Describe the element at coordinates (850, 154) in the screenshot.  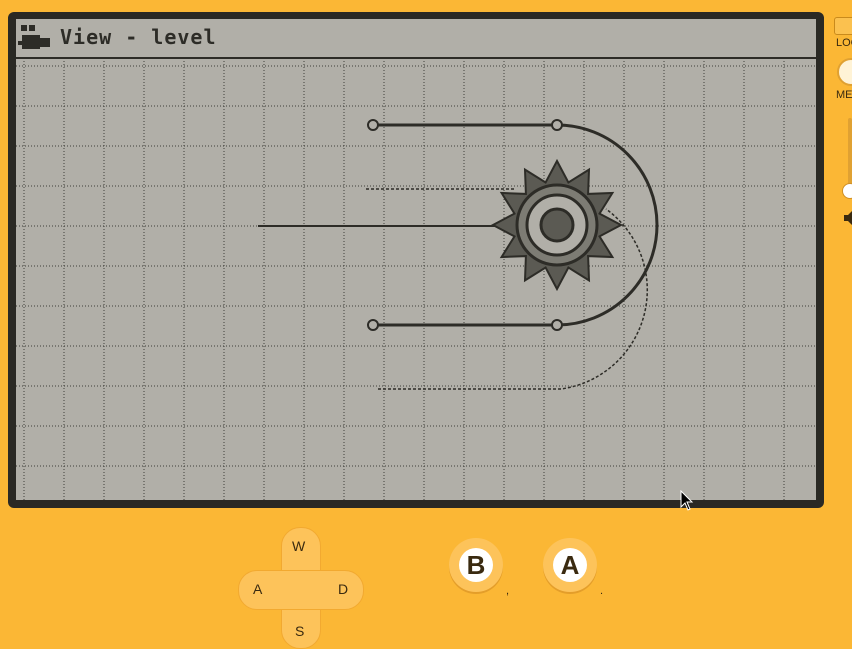
I see `volume-slider` at that location.